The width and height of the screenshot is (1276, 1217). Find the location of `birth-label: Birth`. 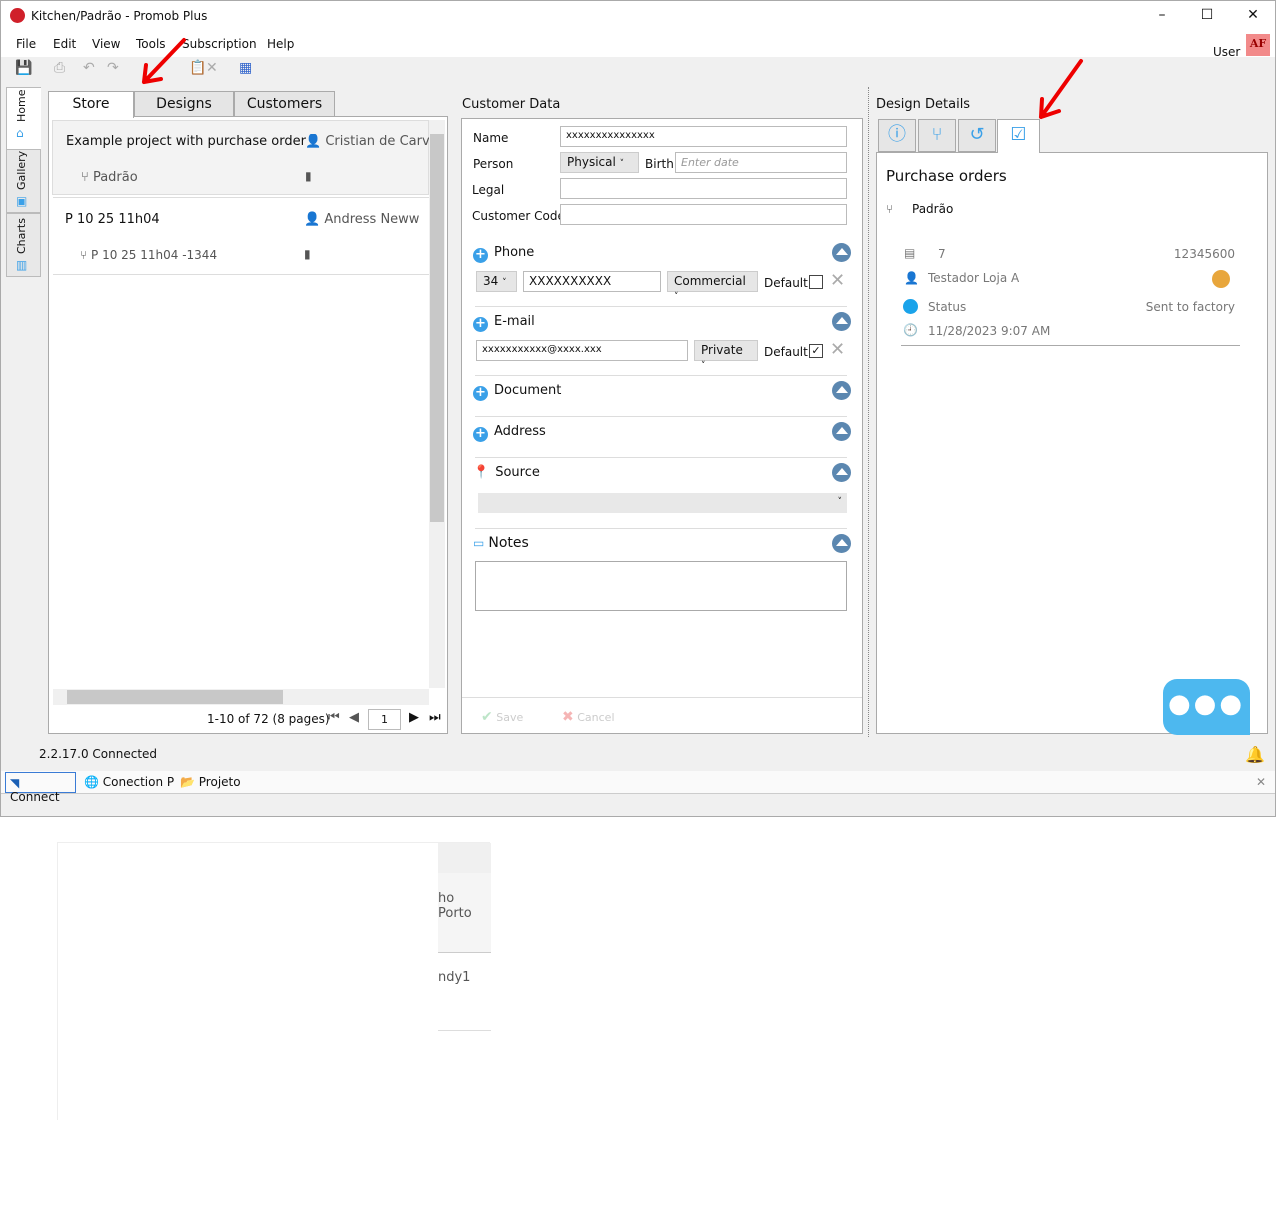

birth-label: Birth is located at coordinates (659, 164).